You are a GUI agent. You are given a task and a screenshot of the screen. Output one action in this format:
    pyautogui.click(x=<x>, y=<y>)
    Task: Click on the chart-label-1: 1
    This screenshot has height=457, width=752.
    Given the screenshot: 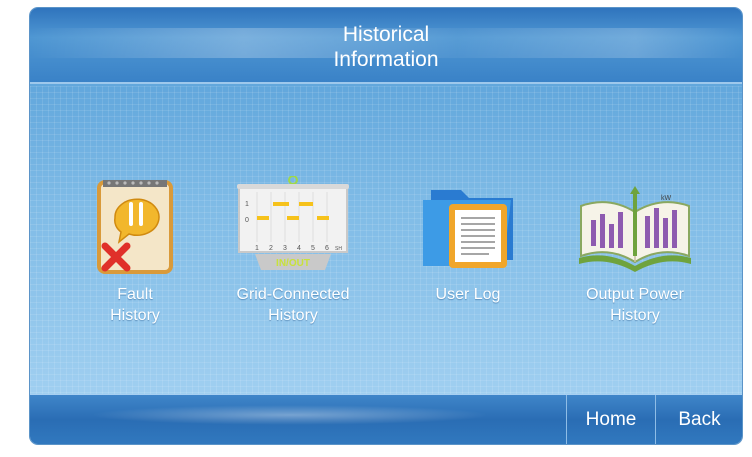 What is the action you would take?
    pyautogui.click(x=247, y=204)
    